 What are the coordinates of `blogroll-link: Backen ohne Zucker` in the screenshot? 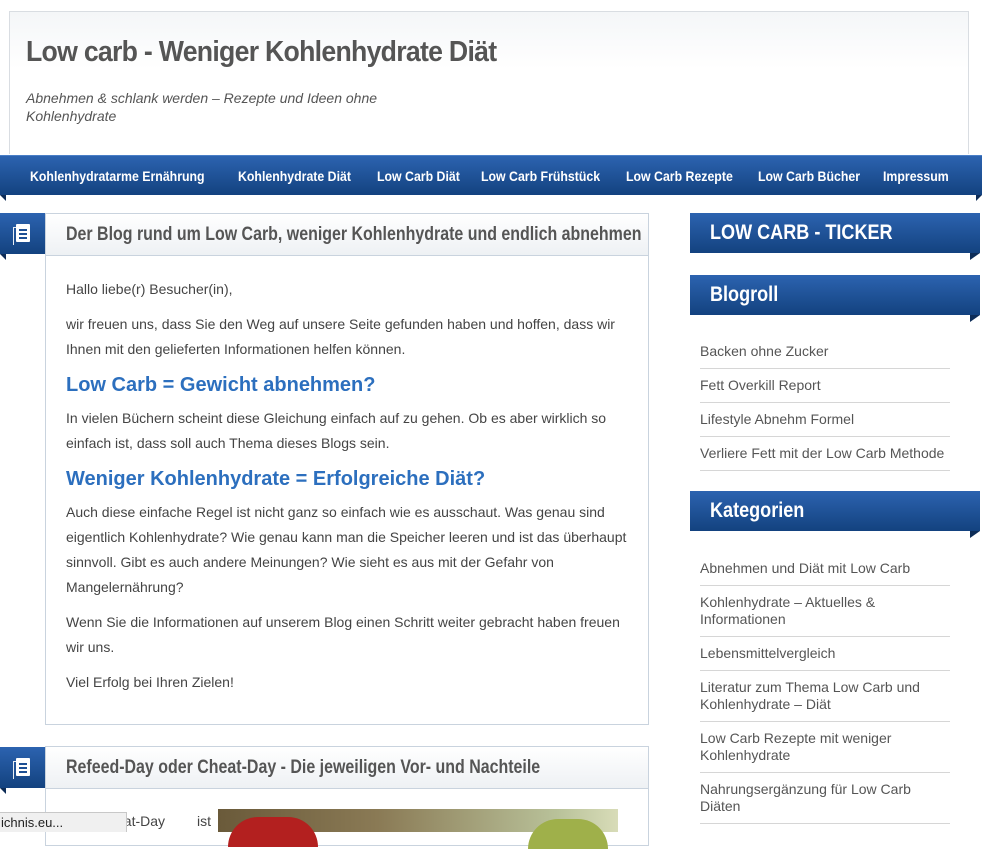 It's located at (825, 352).